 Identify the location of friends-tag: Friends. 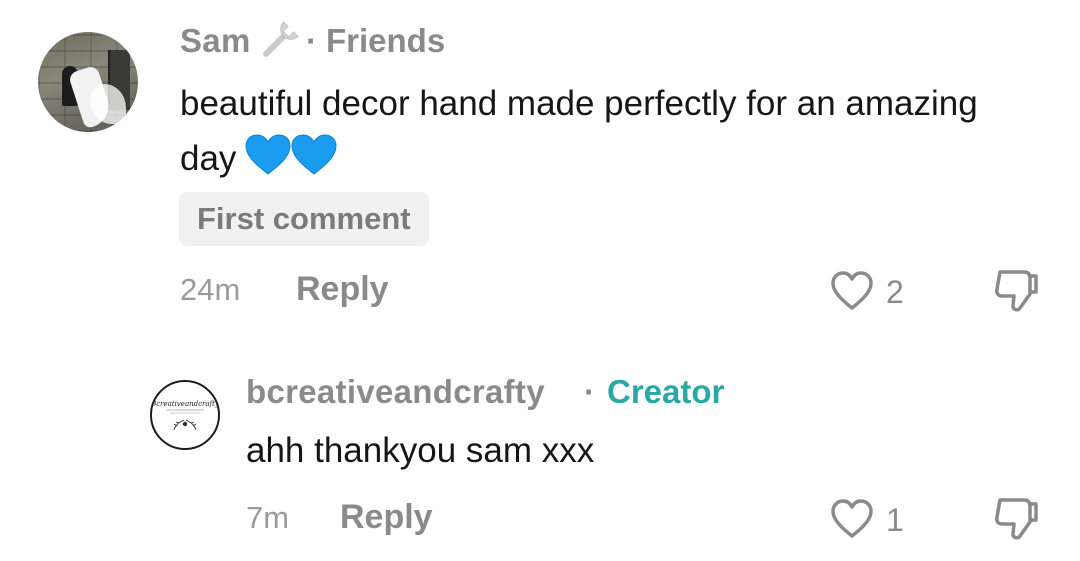
(386, 40).